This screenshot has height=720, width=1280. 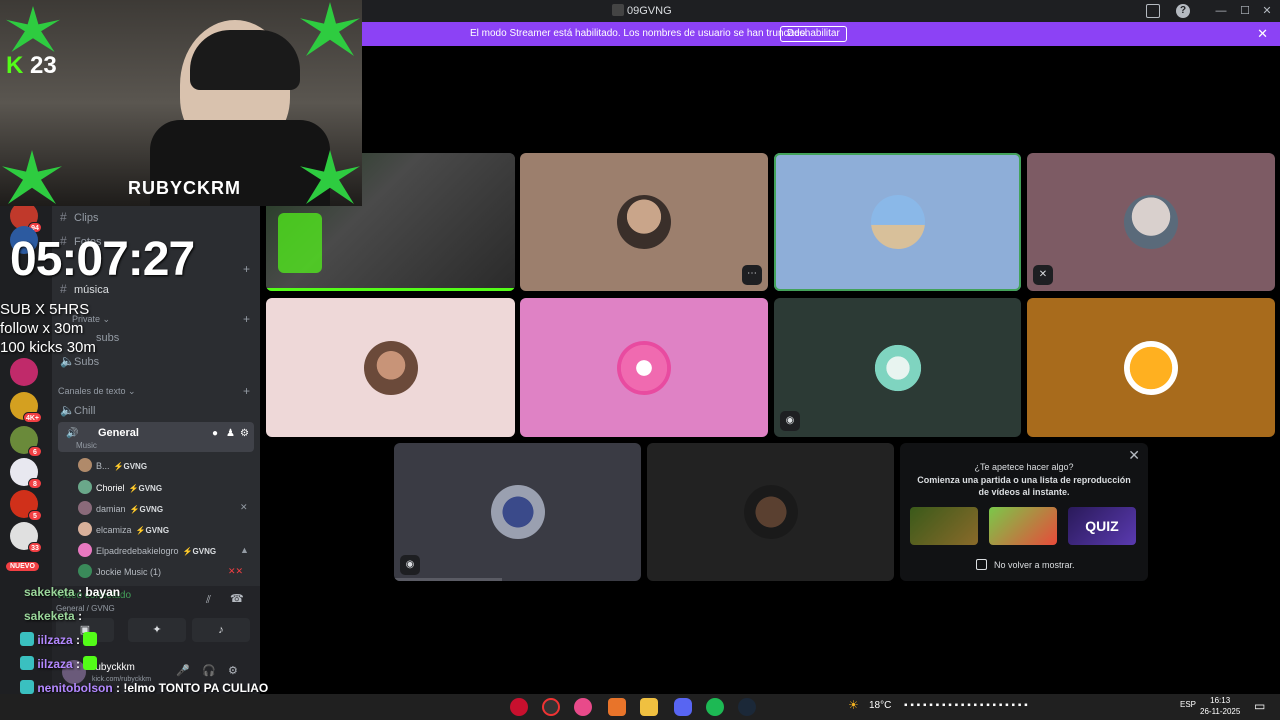 I want to click on settings-icon: ⚙, so click(x=244, y=433).